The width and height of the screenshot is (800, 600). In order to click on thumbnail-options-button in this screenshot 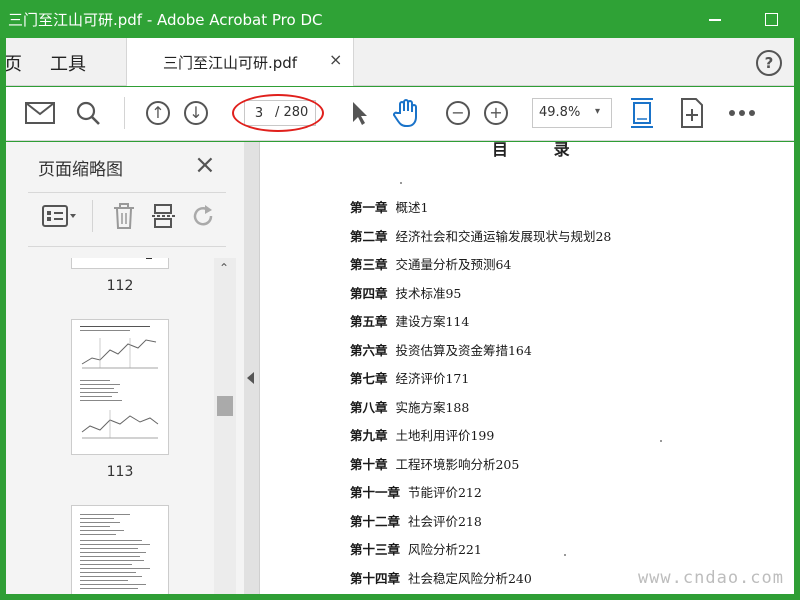, I will do `click(60, 216)`.